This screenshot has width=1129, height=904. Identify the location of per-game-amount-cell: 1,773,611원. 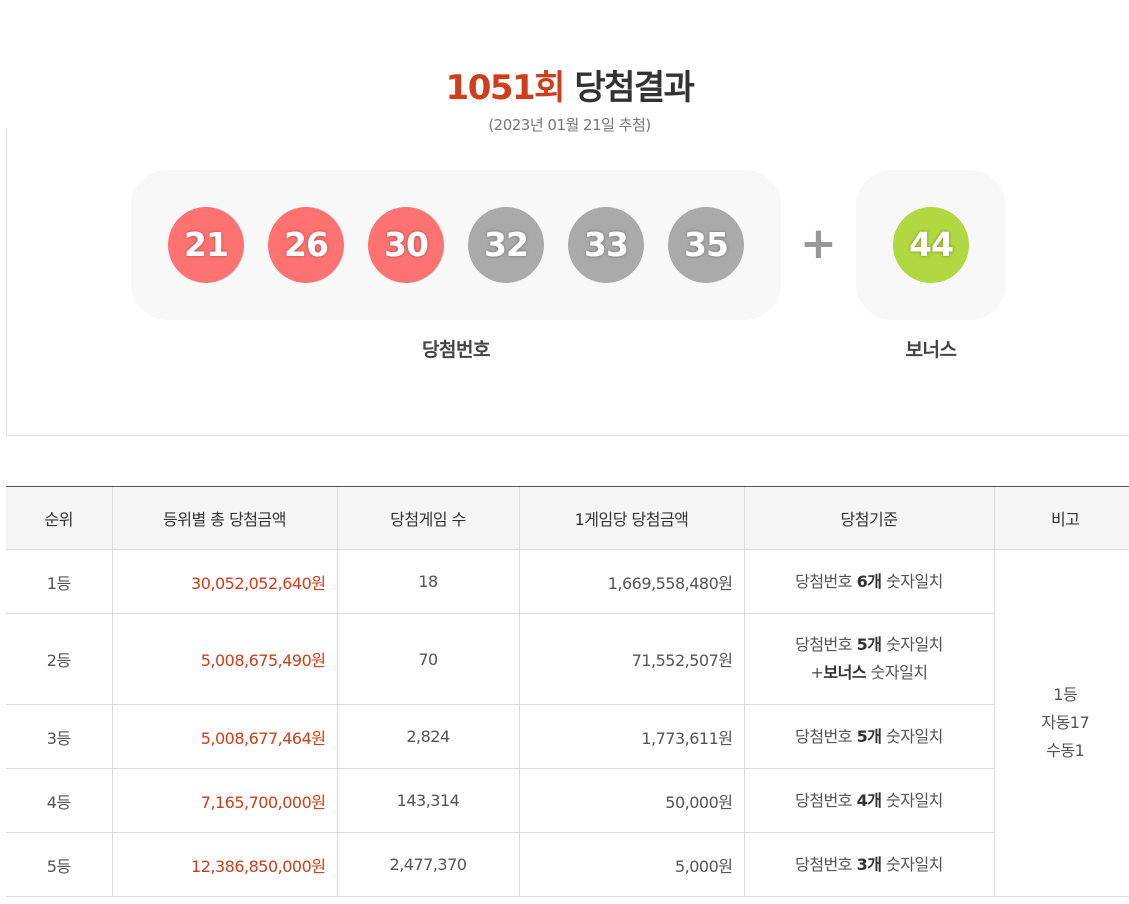
(631, 736).